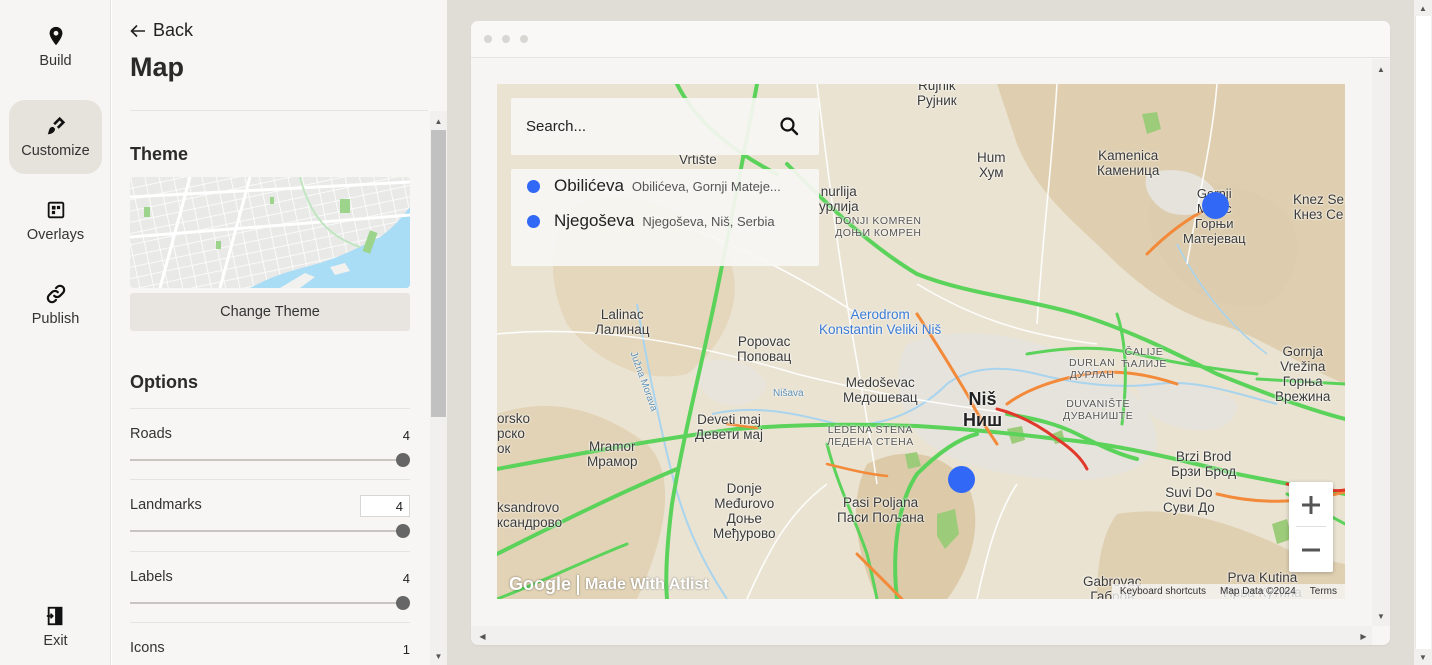 This screenshot has width=1432, height=665. Describe the element at coordinates (55, 221) in the screenshot. I see `nav-overlays: Overlays` at that location.